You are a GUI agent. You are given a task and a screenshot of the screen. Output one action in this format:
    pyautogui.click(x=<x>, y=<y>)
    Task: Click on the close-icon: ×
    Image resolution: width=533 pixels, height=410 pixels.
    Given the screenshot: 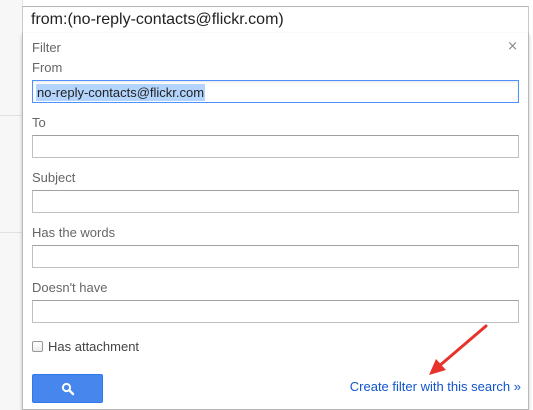 What is the action you would take?
    pyautogui.click(x=512, y=46)
    